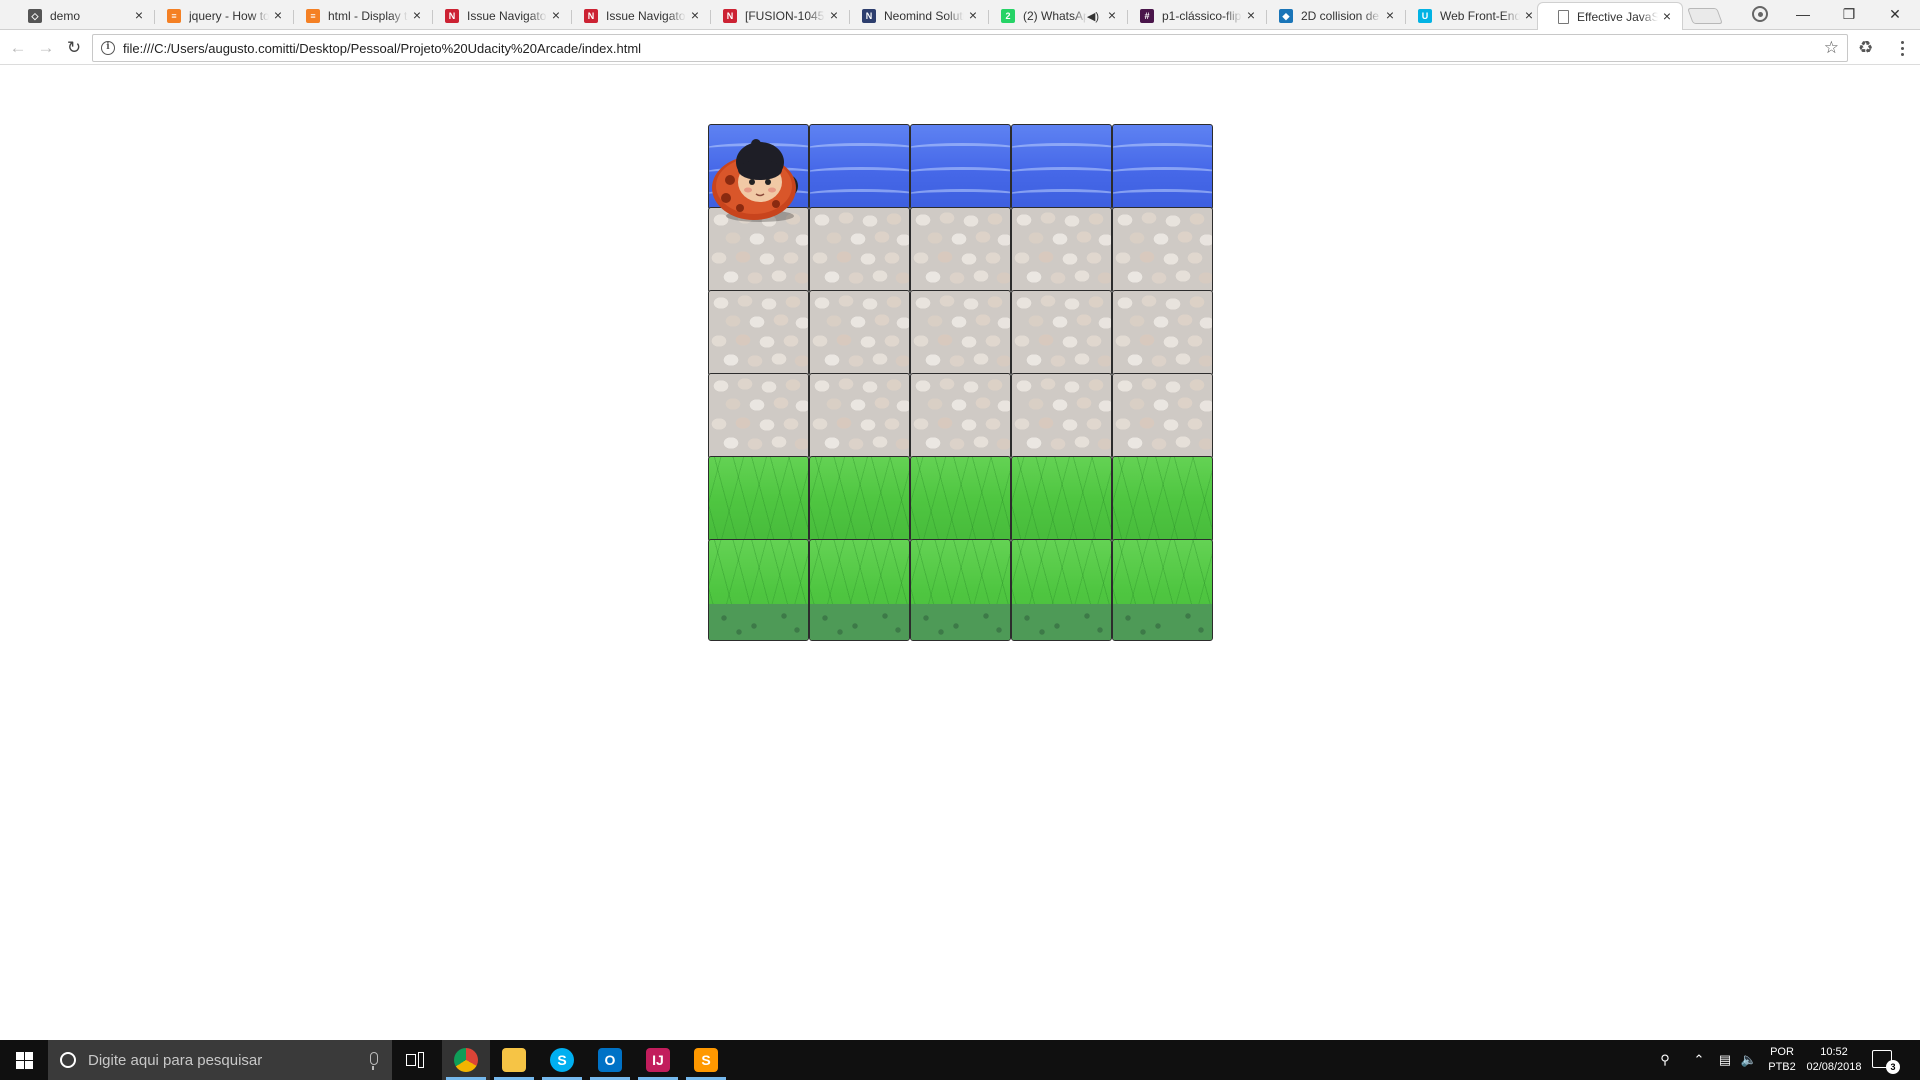 The height and width of the screenshot is (1080, 1920). What do you see at coordinates (108, 48) in the screenshot?
I see `info-icon: i` at bounding box center [108, 48].